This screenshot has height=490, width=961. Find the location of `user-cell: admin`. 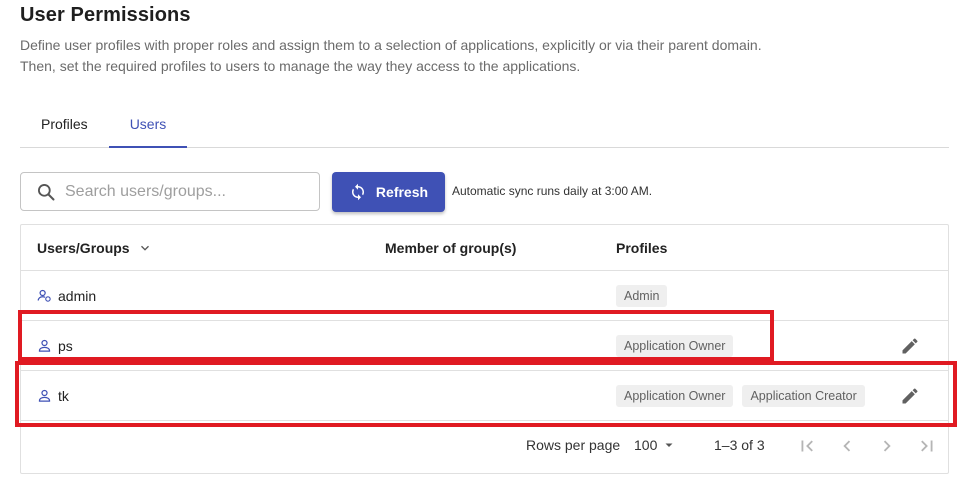

user-cell: admin is located at coordinates (66, 295).